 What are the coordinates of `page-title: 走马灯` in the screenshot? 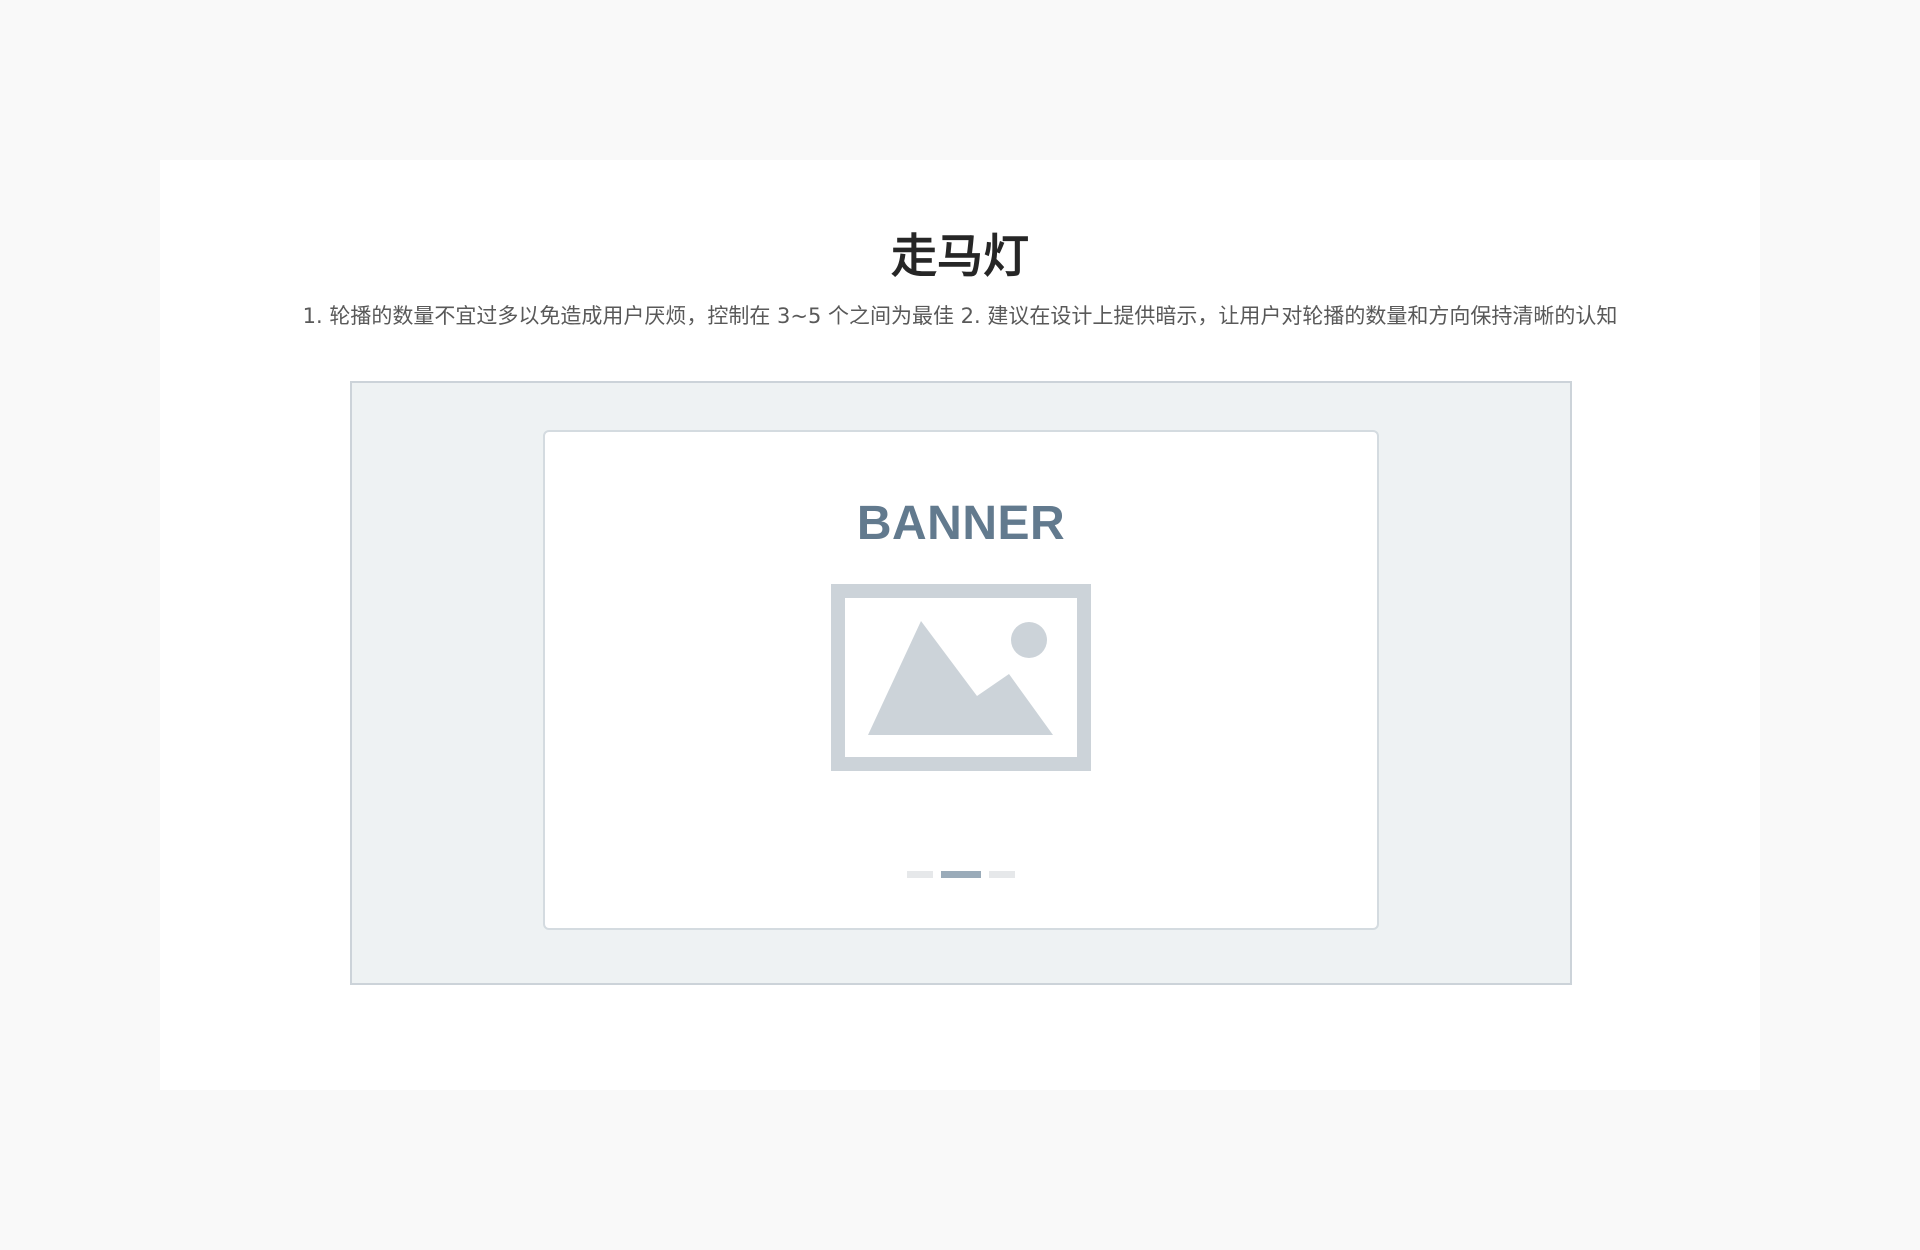 It's located at (960, 256).